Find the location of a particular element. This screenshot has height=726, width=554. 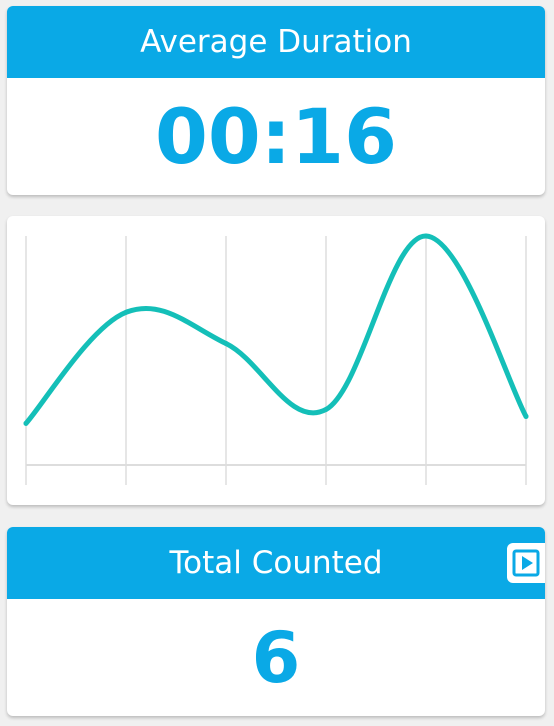

total-counted-value: 6 is located at coordinates (276, 657).